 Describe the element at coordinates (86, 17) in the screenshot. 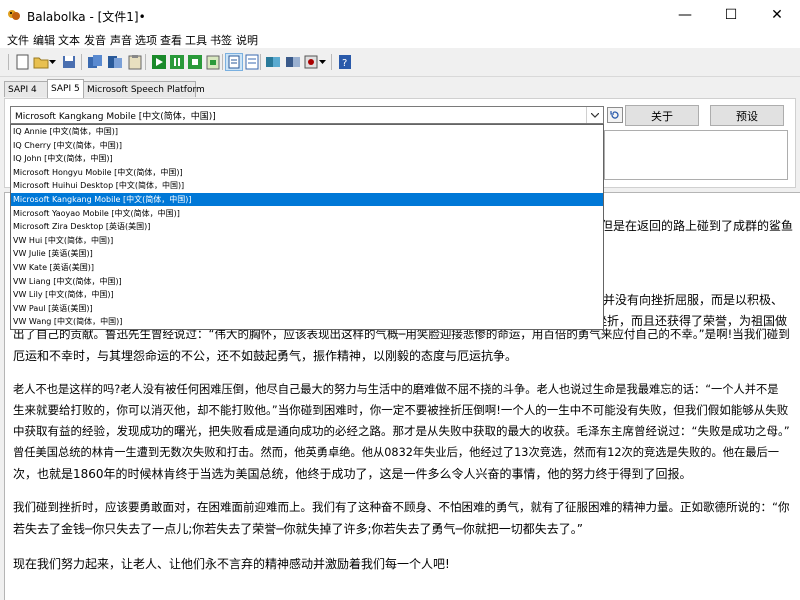

I see `window-title: Balabolka - [文件1]•` at that location.